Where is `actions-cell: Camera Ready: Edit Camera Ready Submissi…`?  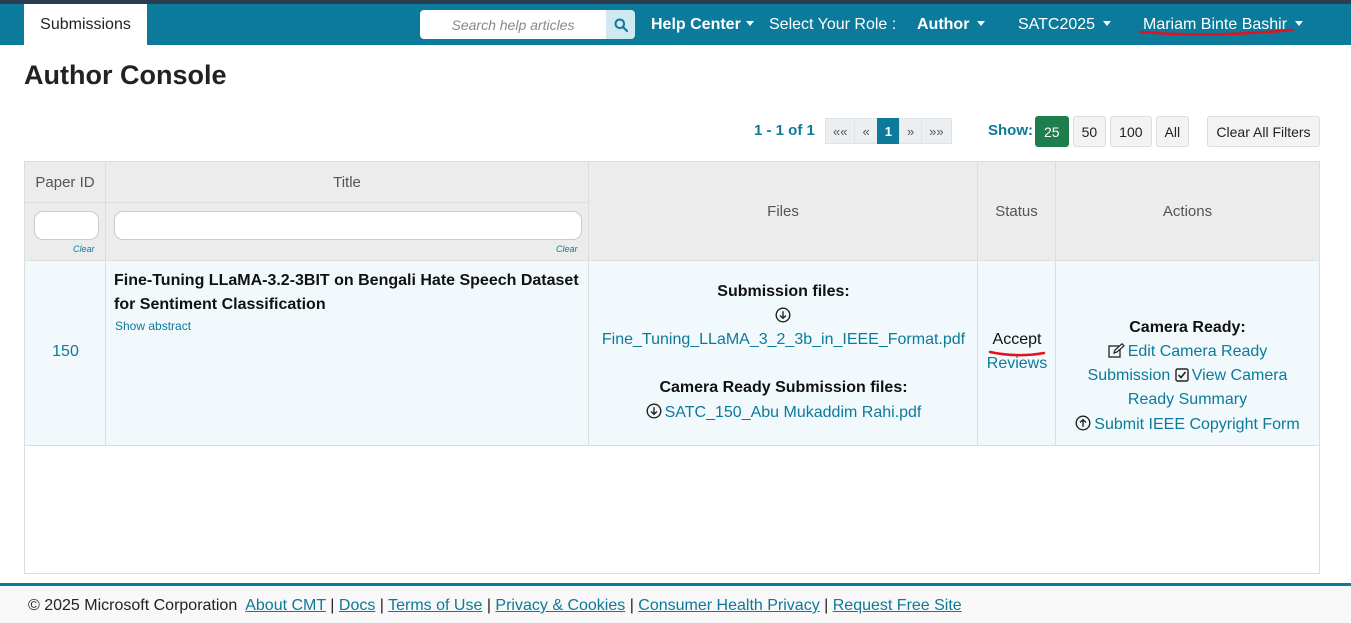 actions-cell: Camera Ready: Edit Camera Ready Submissi… is located at coordinates (1187, 353).